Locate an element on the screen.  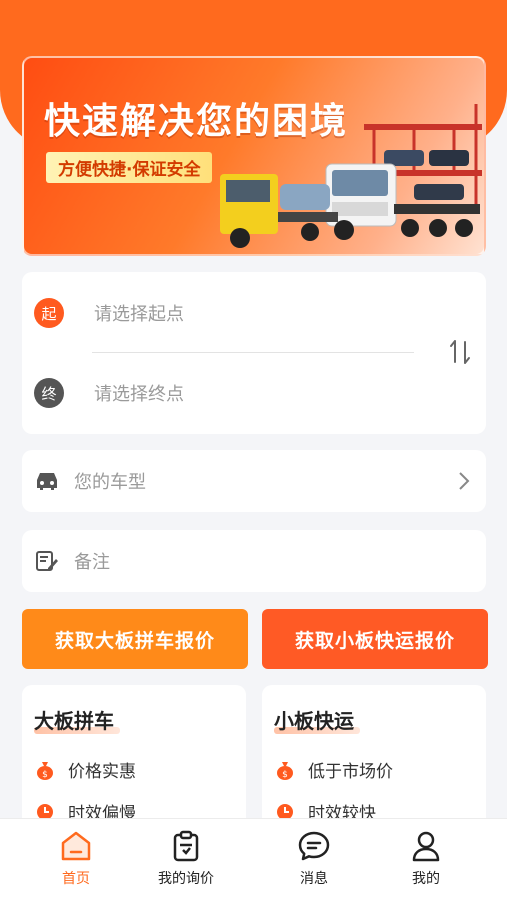
chat-bubble-icon is located at coordinates (314, 846).